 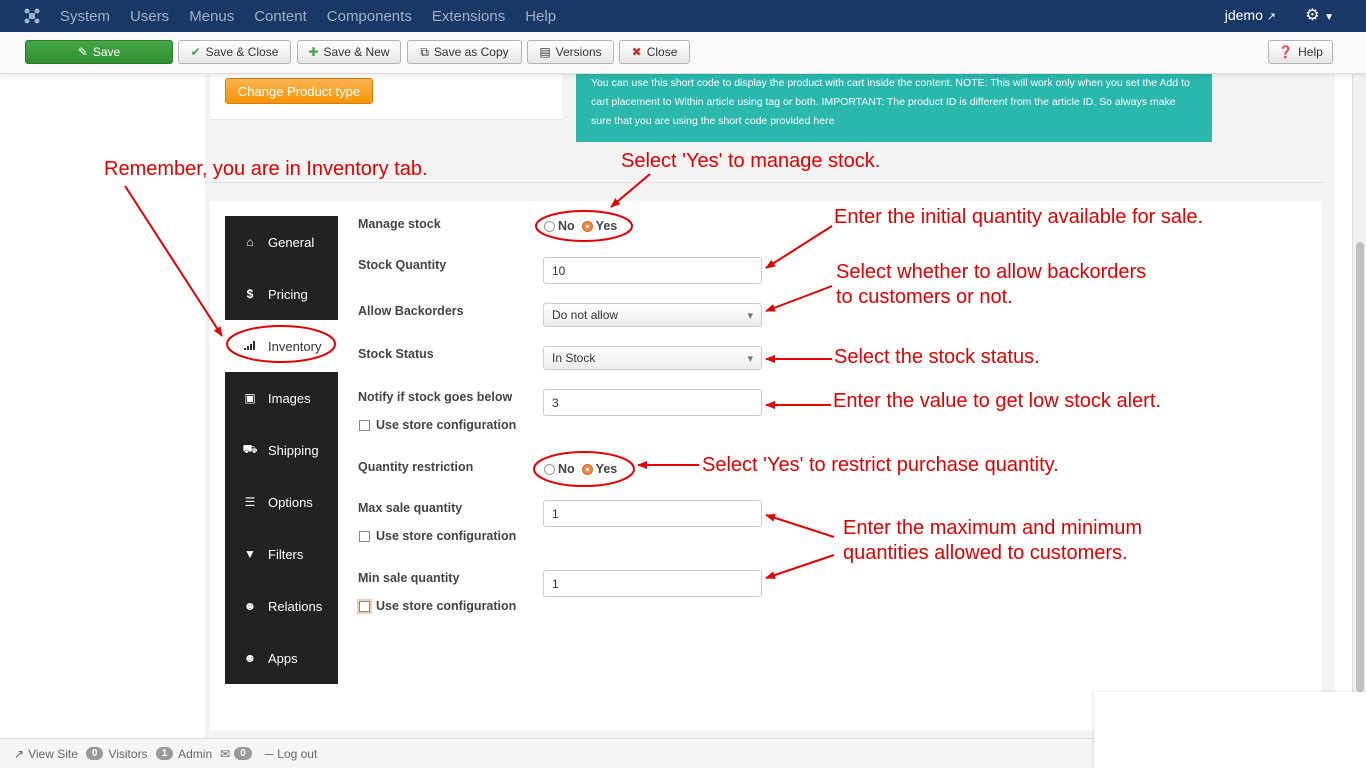 What do you see at coordinates (580, 469) in the screenshot?
I see `quantity-restriction-radio: No Yes` at bounding box center [580, 469].